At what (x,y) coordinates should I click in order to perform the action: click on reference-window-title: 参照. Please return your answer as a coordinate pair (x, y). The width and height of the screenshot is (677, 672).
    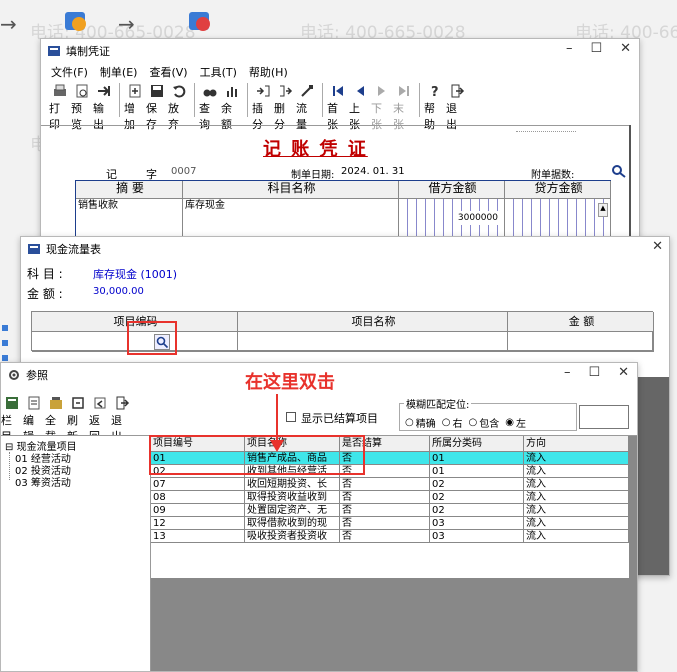
    Looking at the image, I should click on (37, 375).